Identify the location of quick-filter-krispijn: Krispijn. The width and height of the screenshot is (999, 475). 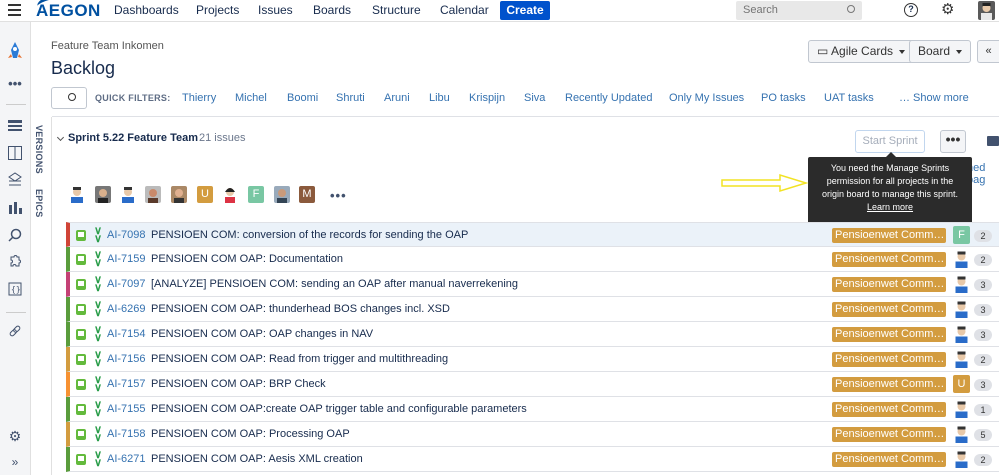
(487, 98).